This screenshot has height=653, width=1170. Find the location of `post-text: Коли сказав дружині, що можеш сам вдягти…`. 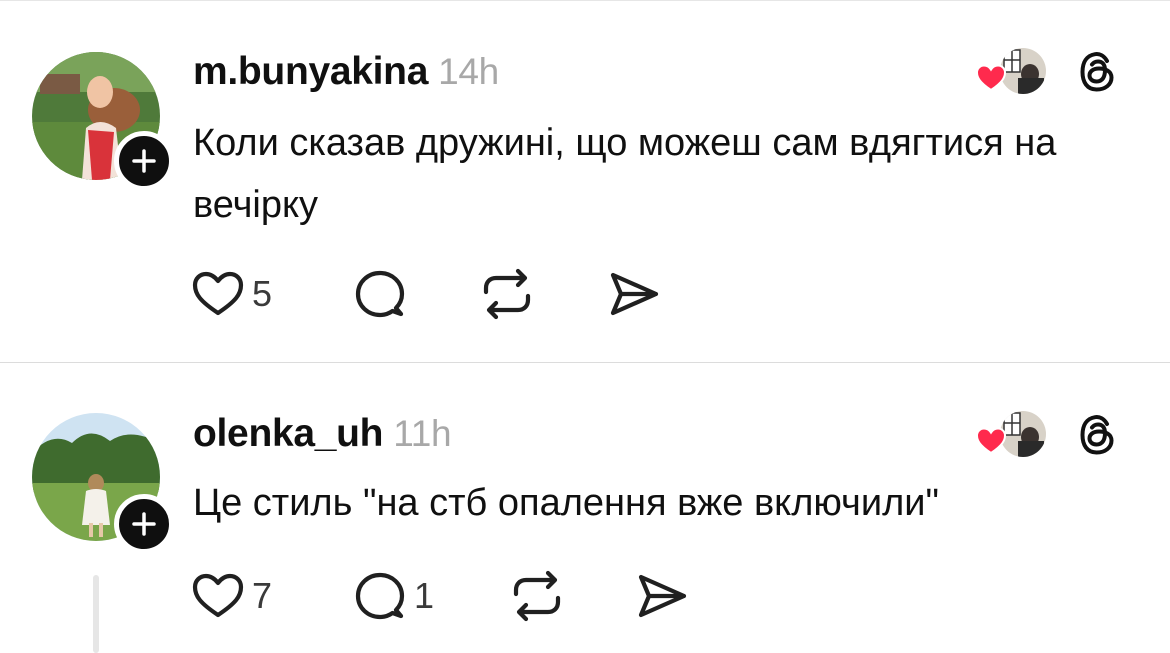

post-text: Коли сказав дружині, що можеш сам вдягти… is located at coordinates (625, 174).